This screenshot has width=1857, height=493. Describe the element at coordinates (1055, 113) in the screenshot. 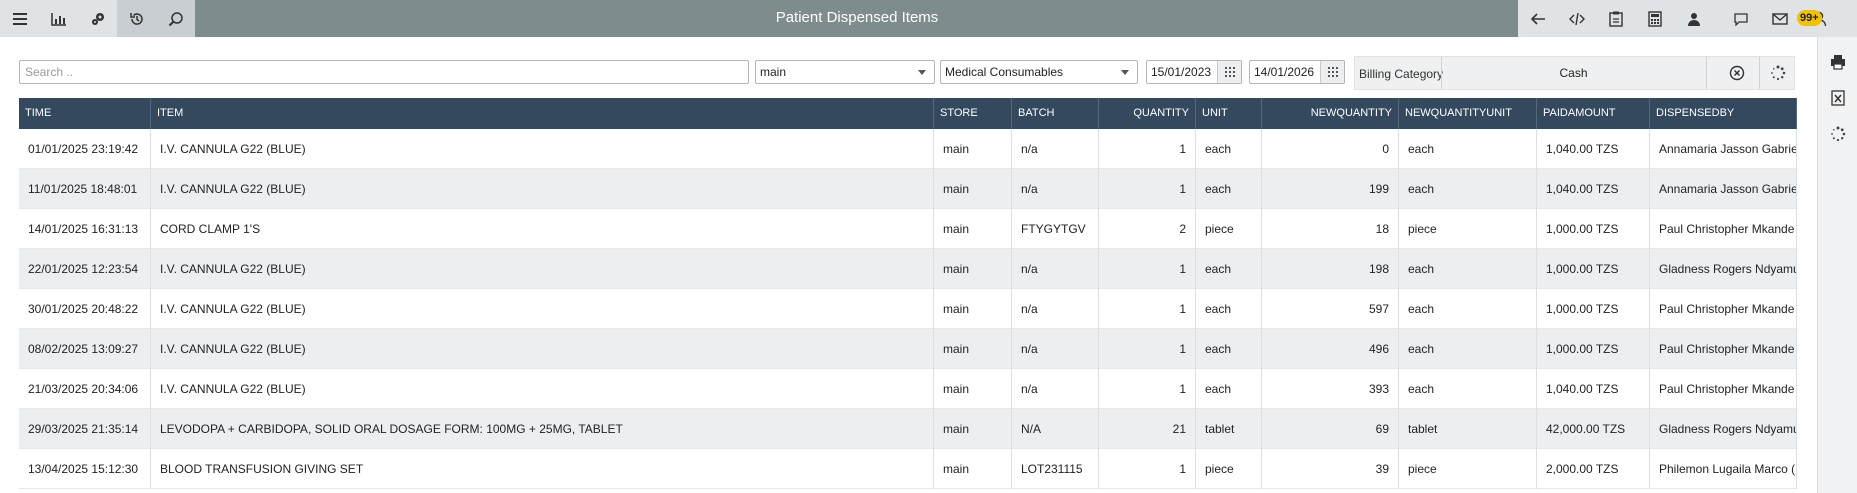

I see `column-header-batch: BATCH` at that location.